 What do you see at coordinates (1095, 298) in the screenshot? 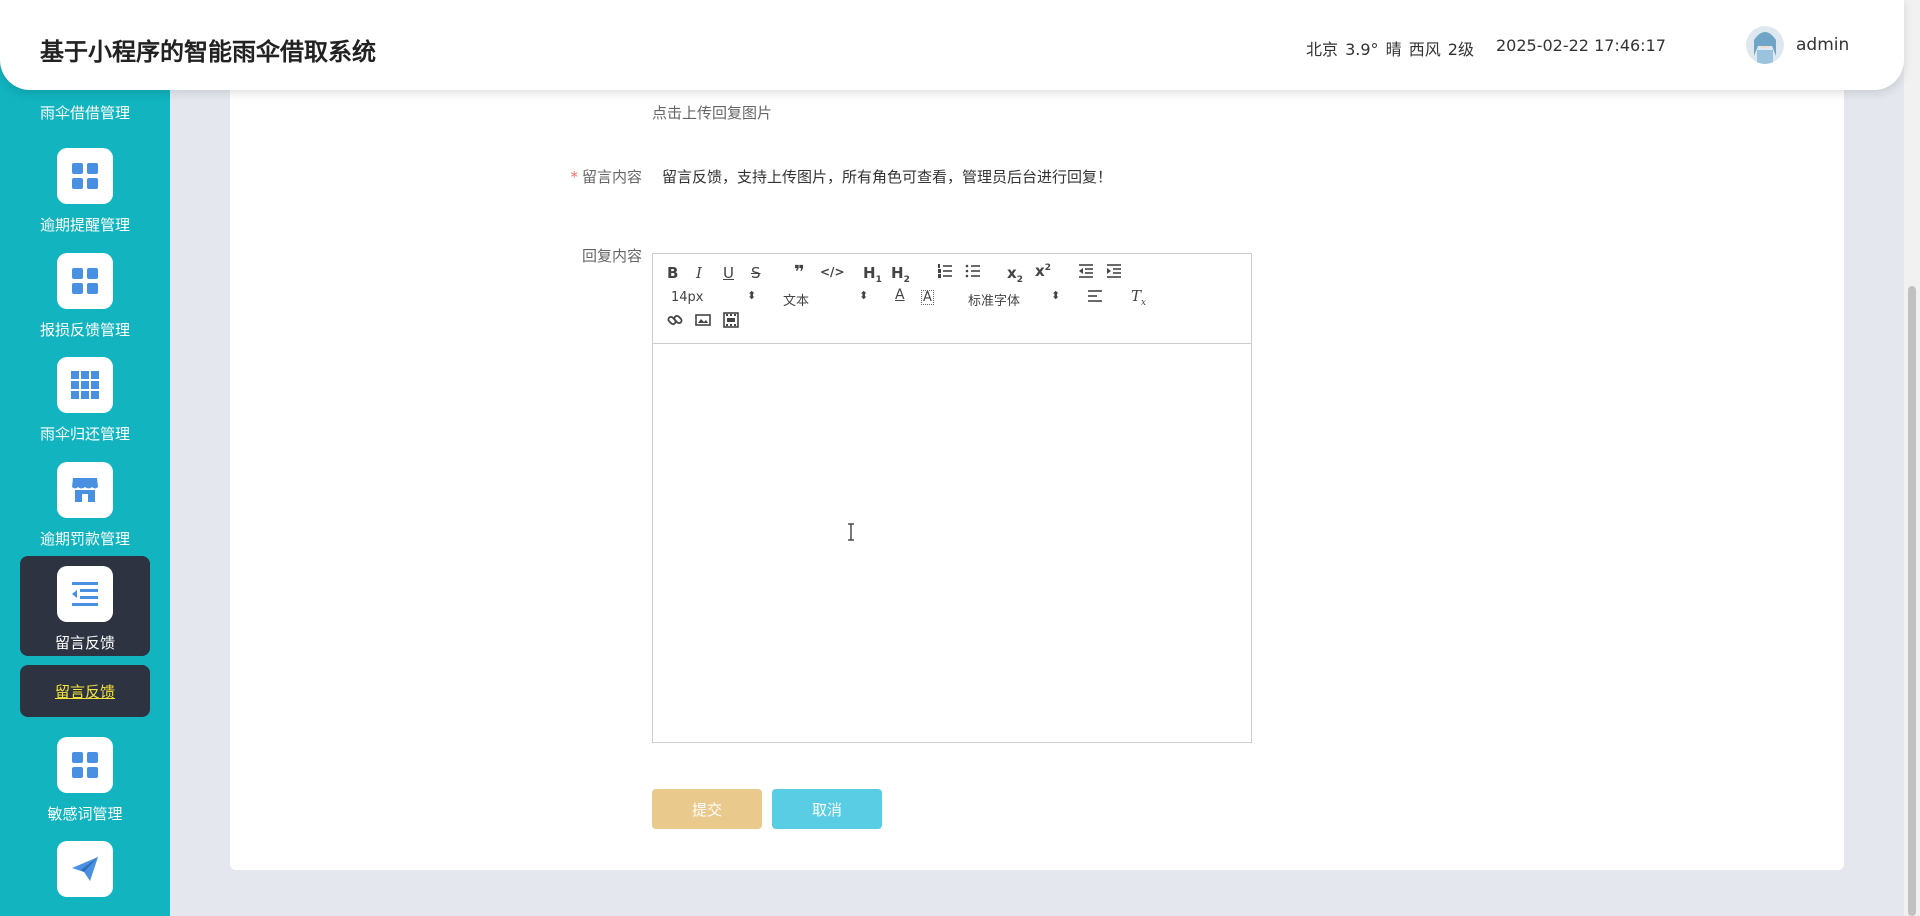
I see `align-icon` at bounding box center [1095, 298].